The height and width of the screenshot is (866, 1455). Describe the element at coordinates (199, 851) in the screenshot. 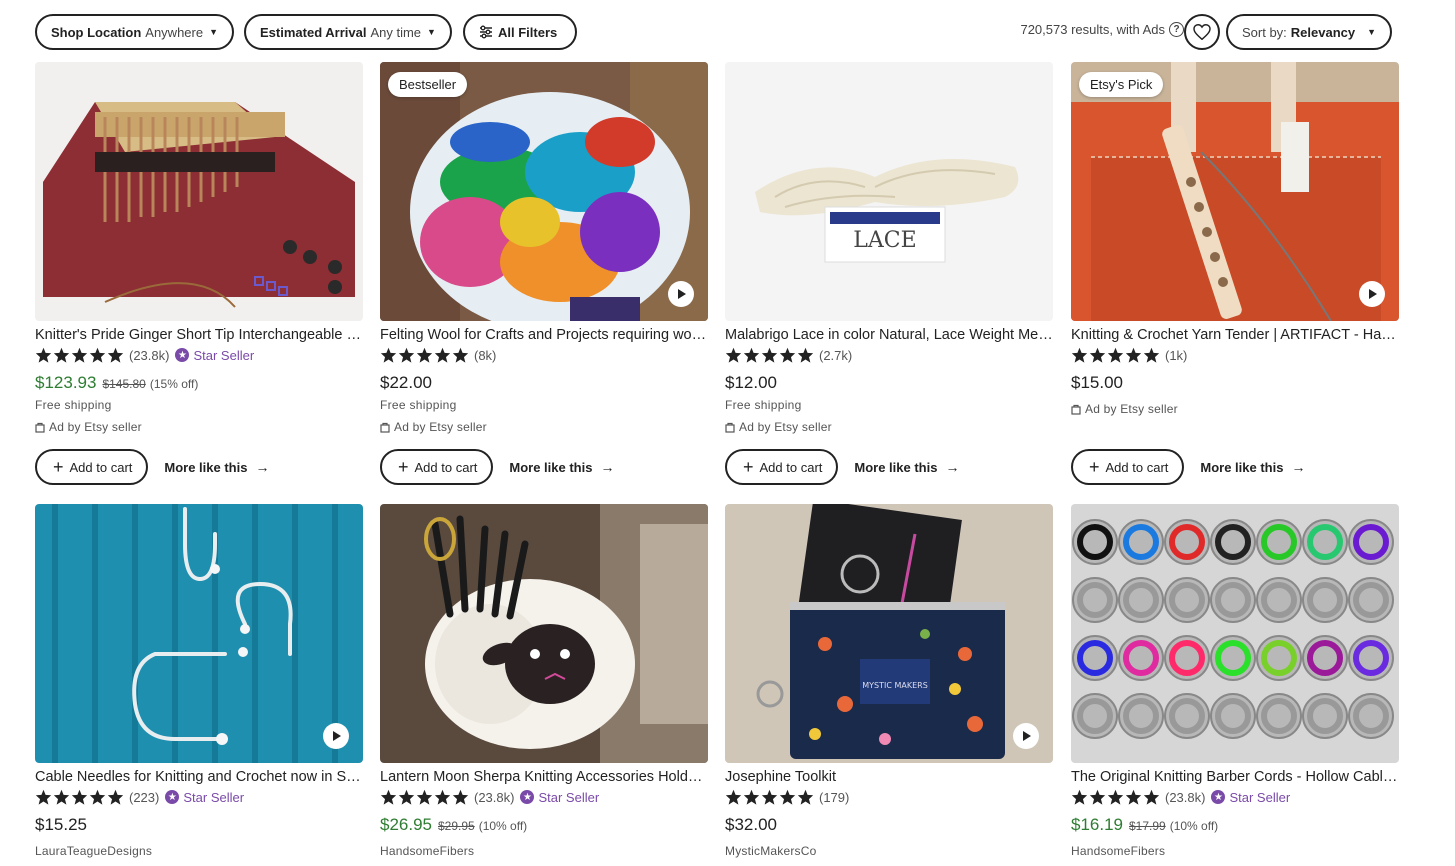

I see `shop-name: LauraTeagueDesigns` at that location.